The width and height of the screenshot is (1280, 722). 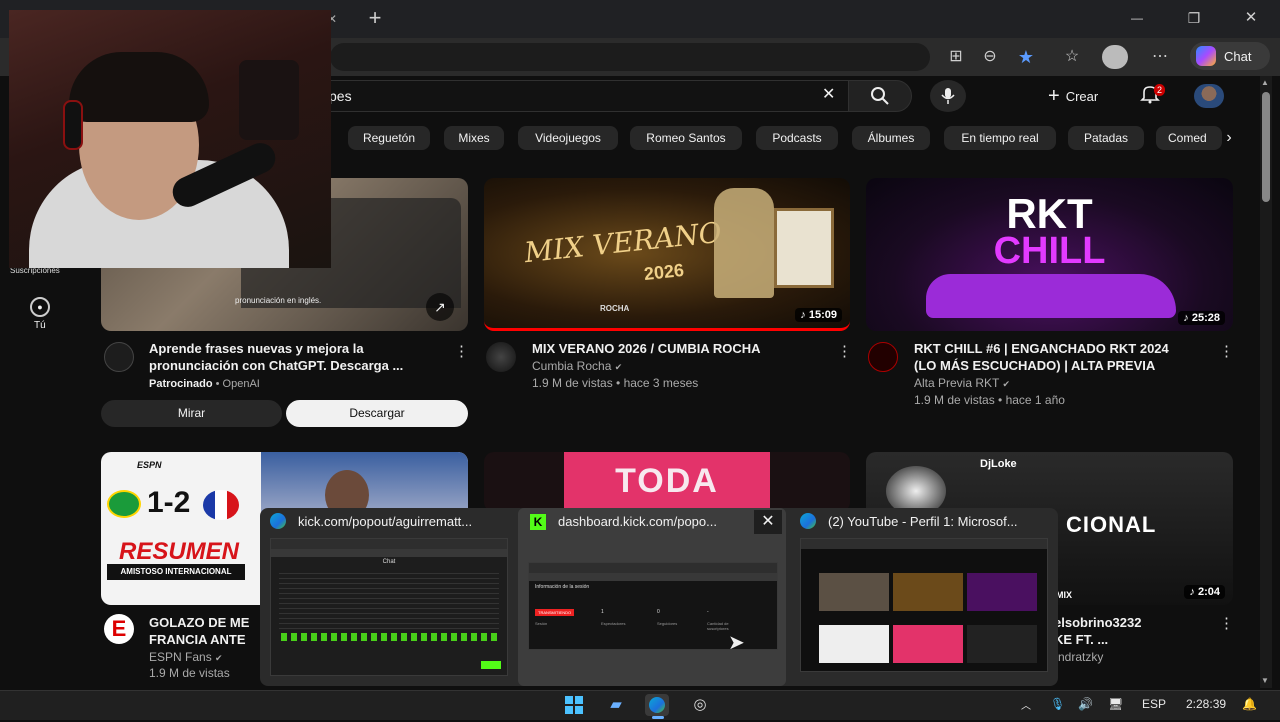 I want to click on video-title: MIX VERANO 2026 / CUMBIA ROCHA, so click(x=682, y=348).